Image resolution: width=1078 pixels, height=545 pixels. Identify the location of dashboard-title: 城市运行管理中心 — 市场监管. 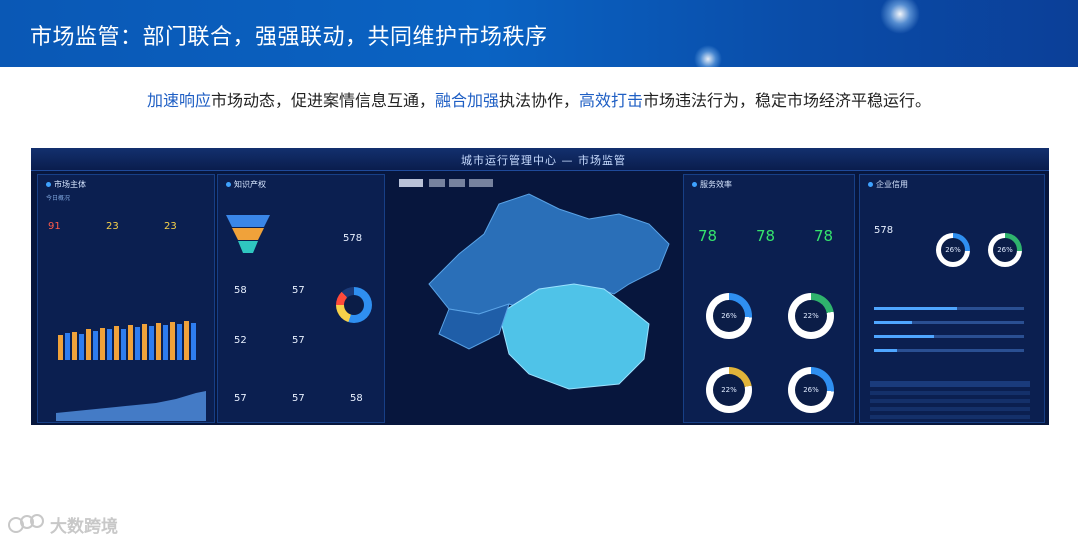
(543, 160).